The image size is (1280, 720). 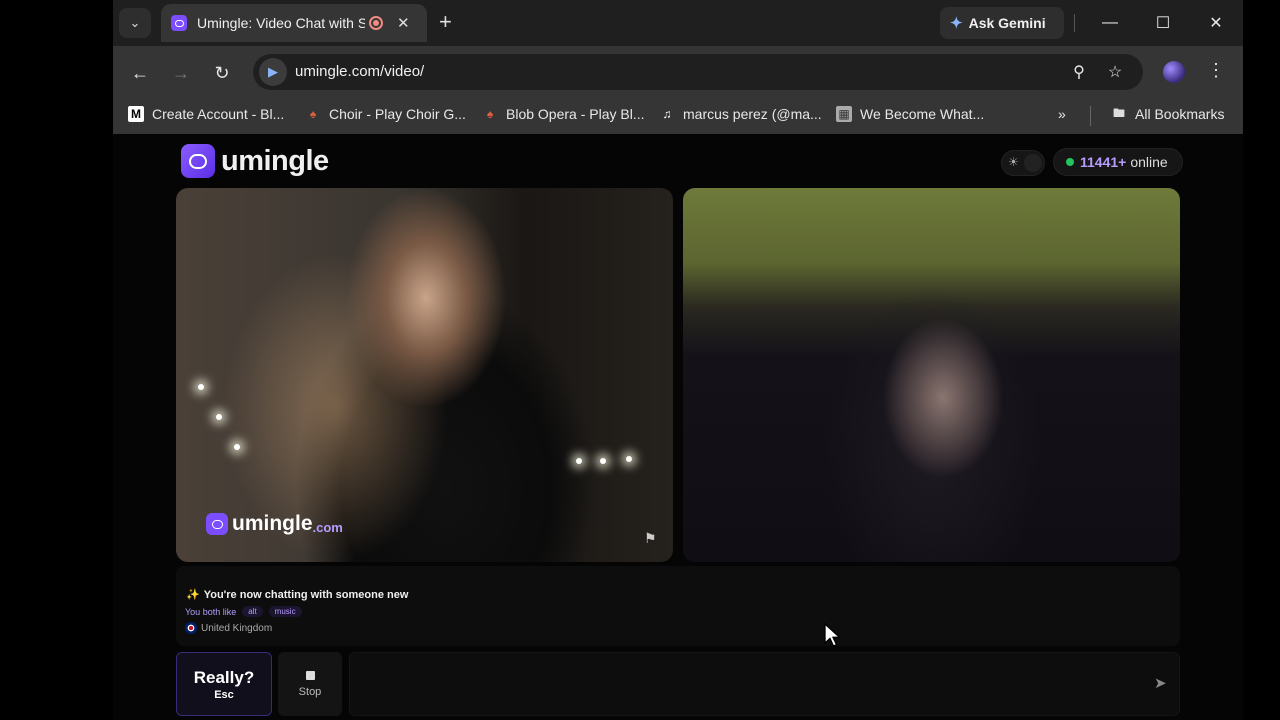 I want to click on back-button: ←, so click(x=140, y=73).